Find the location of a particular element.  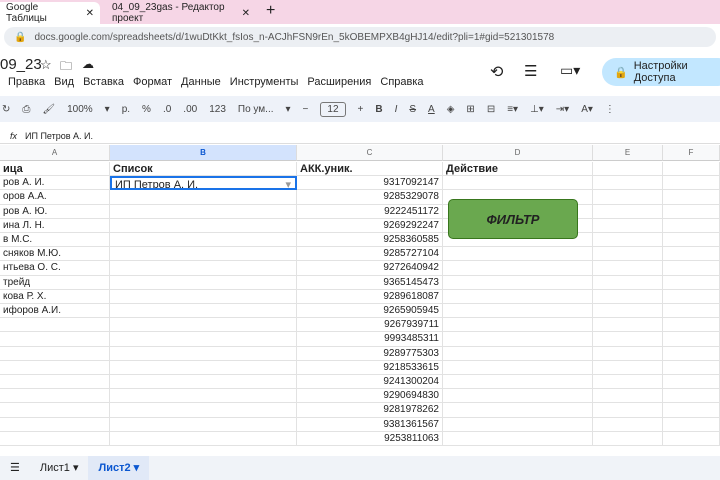

borders-icon: ⊞ is located at coordinates (470, 109).